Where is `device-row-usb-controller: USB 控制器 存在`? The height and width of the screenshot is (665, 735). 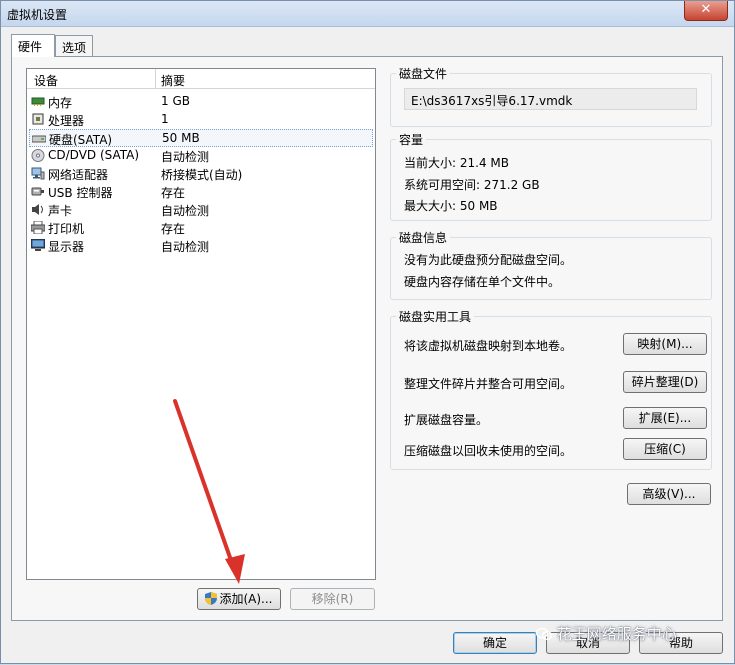 device-row-usb-controller: USB 控制器 存在 is located at coordinates (201, 192).